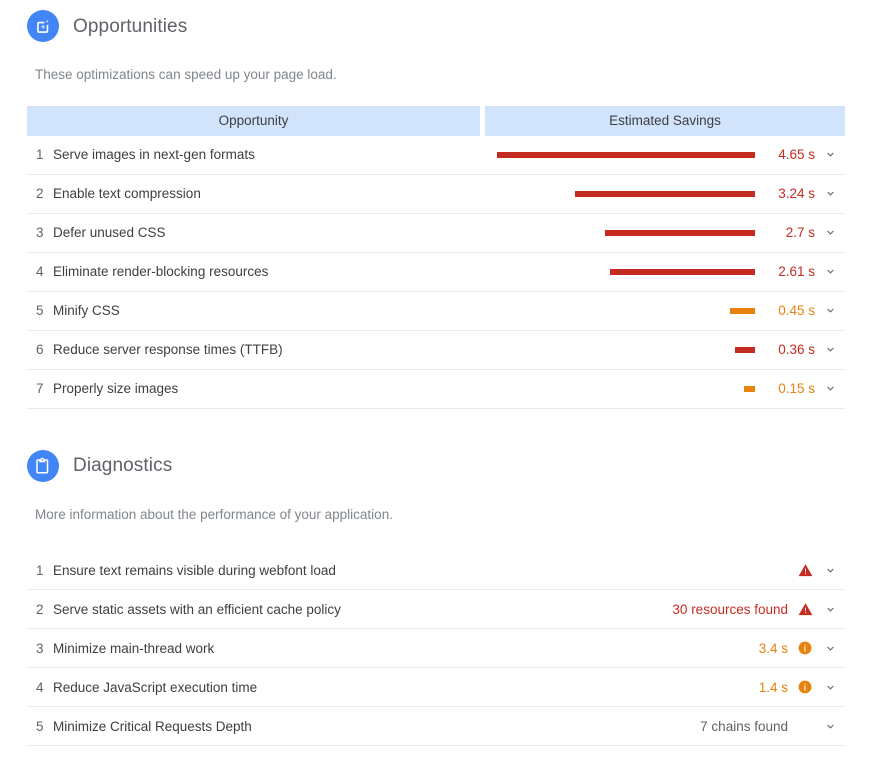 The image size is (886, 768). I want to click on opportunity-row-metrics: 3.24 s, so click(662, 193).